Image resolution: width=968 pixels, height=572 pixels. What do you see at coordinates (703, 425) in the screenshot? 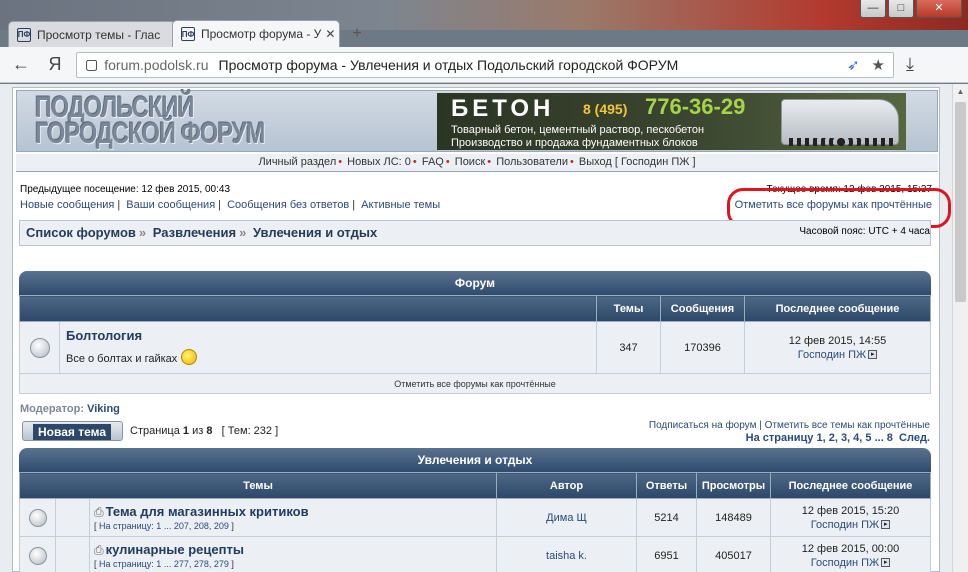
I see `subscribe-forum-link: Подписаться на форум` at bounding box center [703, 425].